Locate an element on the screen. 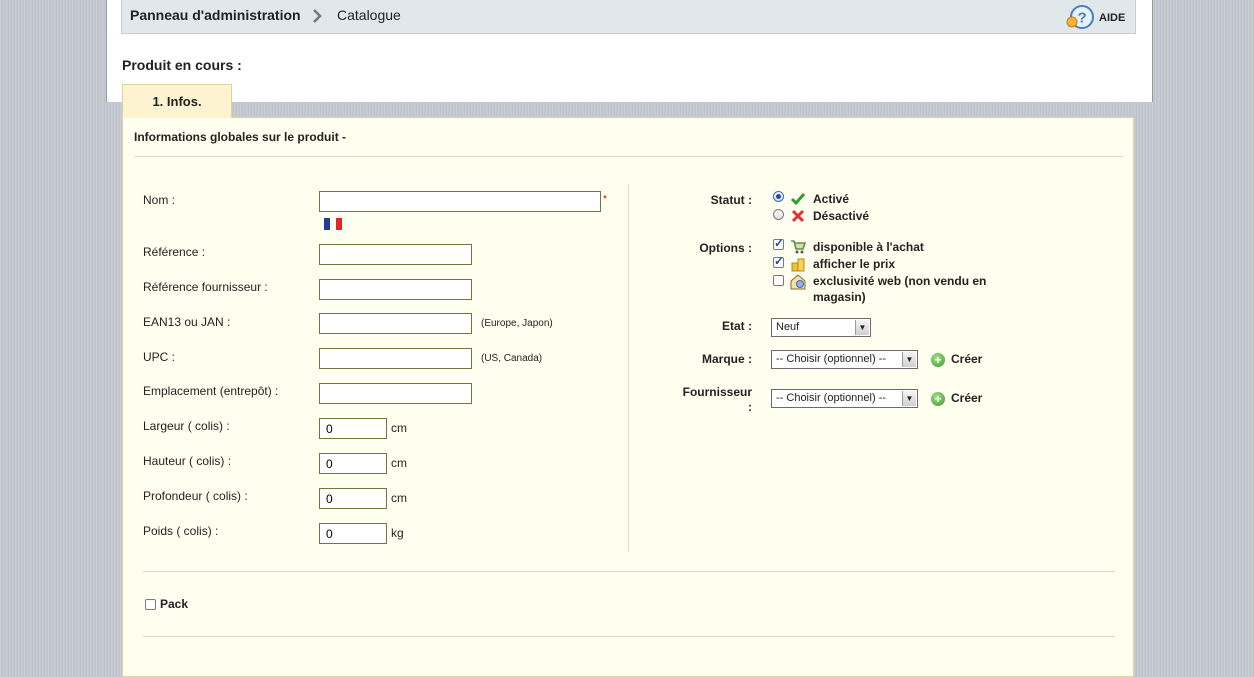  section-title: Informations globales sur le produit - is located at coordinates (240, 137).